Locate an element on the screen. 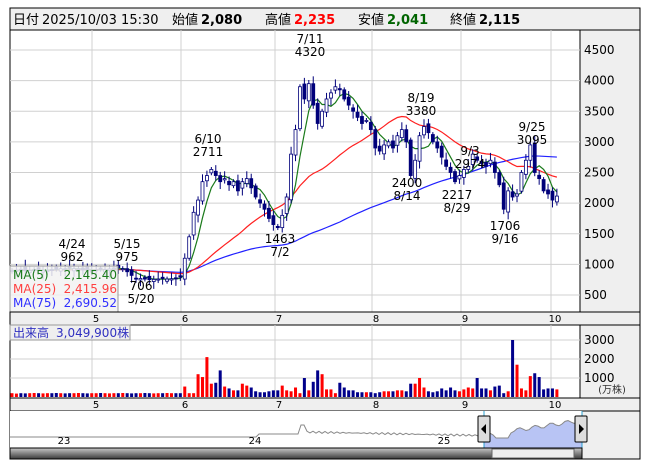 The width and height of the screenshot is (653, 470). price-tick-label: 1500 is located at coordinates (599, 234).